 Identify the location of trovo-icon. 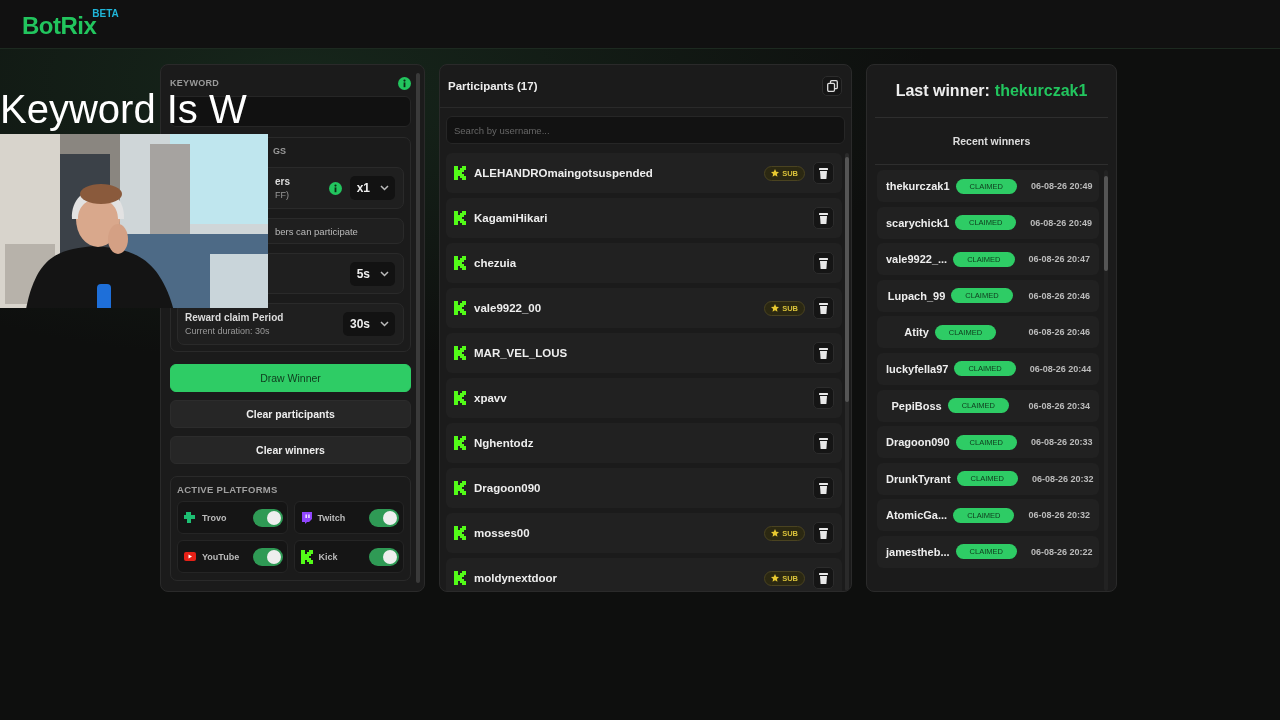
(190, 517).